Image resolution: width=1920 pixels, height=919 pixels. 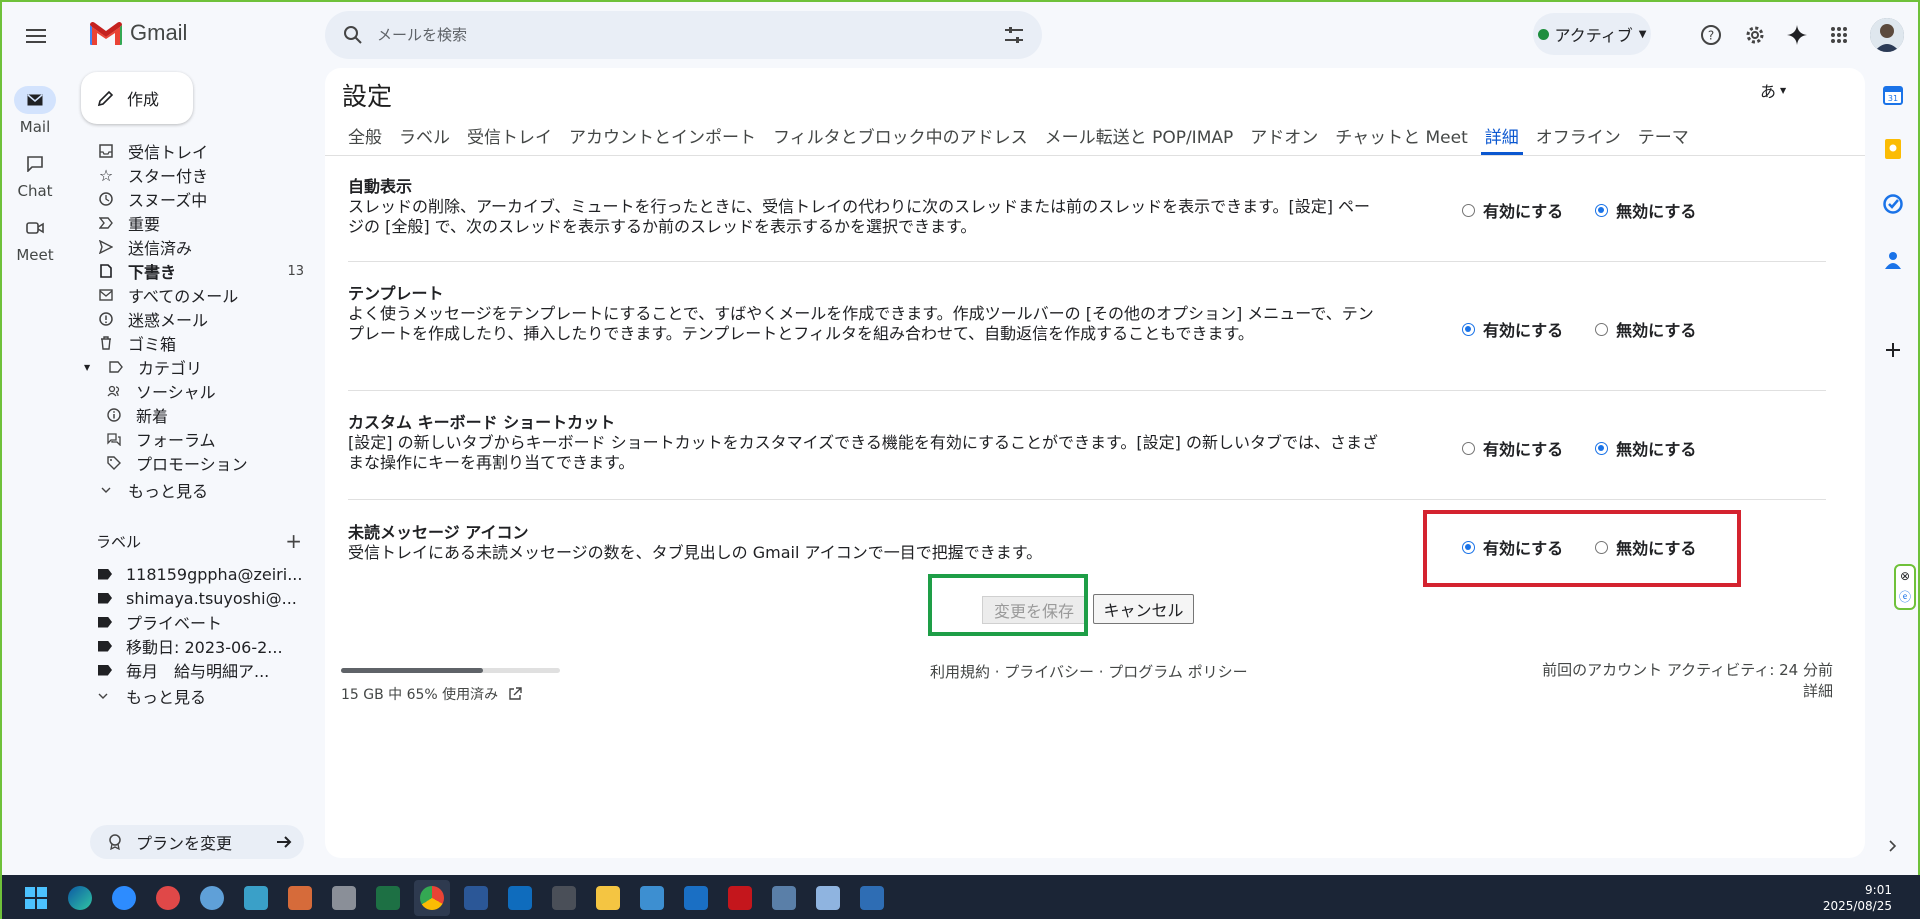 I want to click on status-label: アクティブ, so click(x=1593, y=35).